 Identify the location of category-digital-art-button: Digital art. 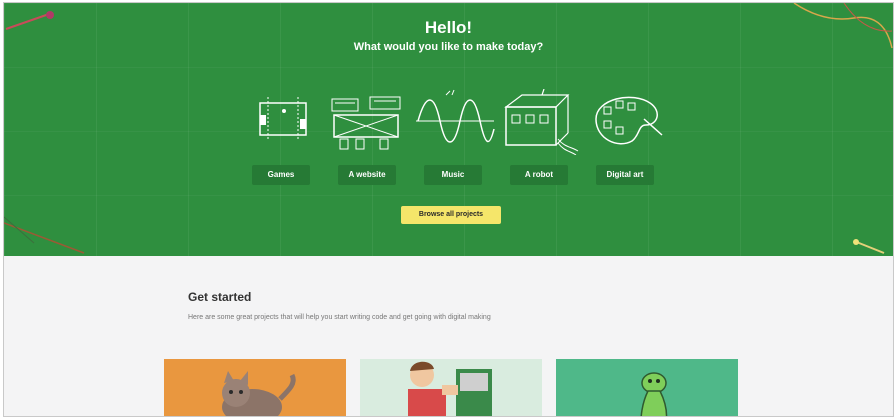
(625, 175).